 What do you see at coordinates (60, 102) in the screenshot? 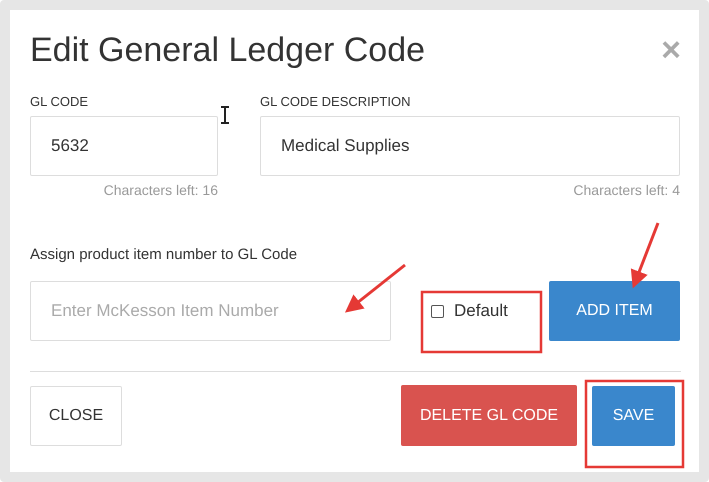
I see `field-label: GL CODE` at bounding box center [60, 102].